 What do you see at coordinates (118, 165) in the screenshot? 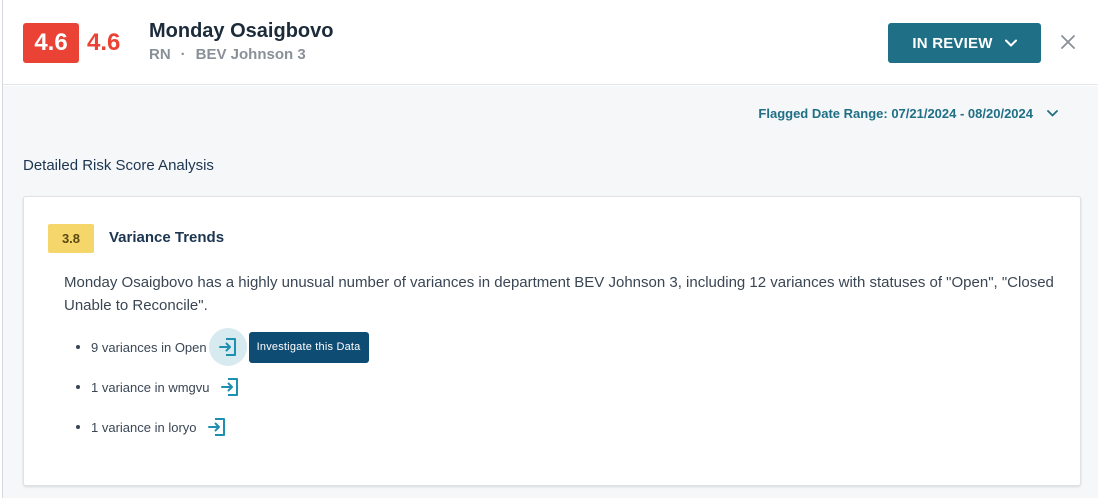
I see `section-title: Detailed Risk Score Analysis` at bounding box center [118, 165].